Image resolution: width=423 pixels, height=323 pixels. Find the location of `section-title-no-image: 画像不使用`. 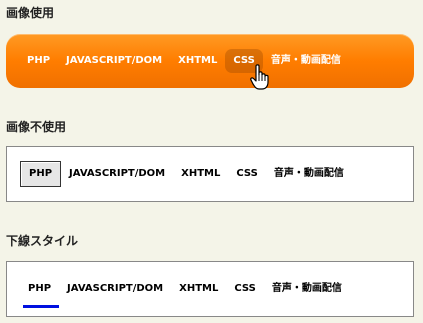

section-title-no-image: 画像不使用 is located at coordinates (36, 127).